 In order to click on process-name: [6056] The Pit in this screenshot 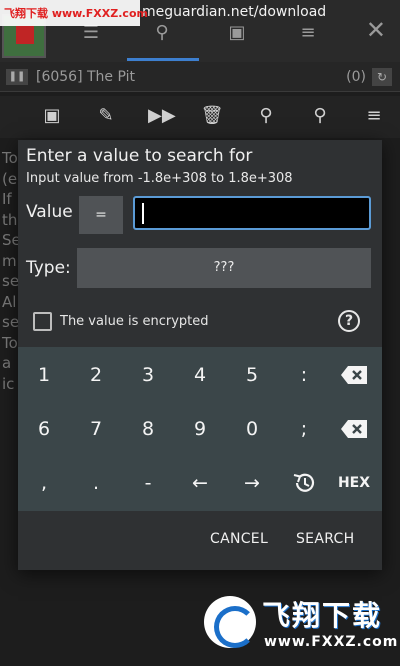, I will do `click(85, 77)`.